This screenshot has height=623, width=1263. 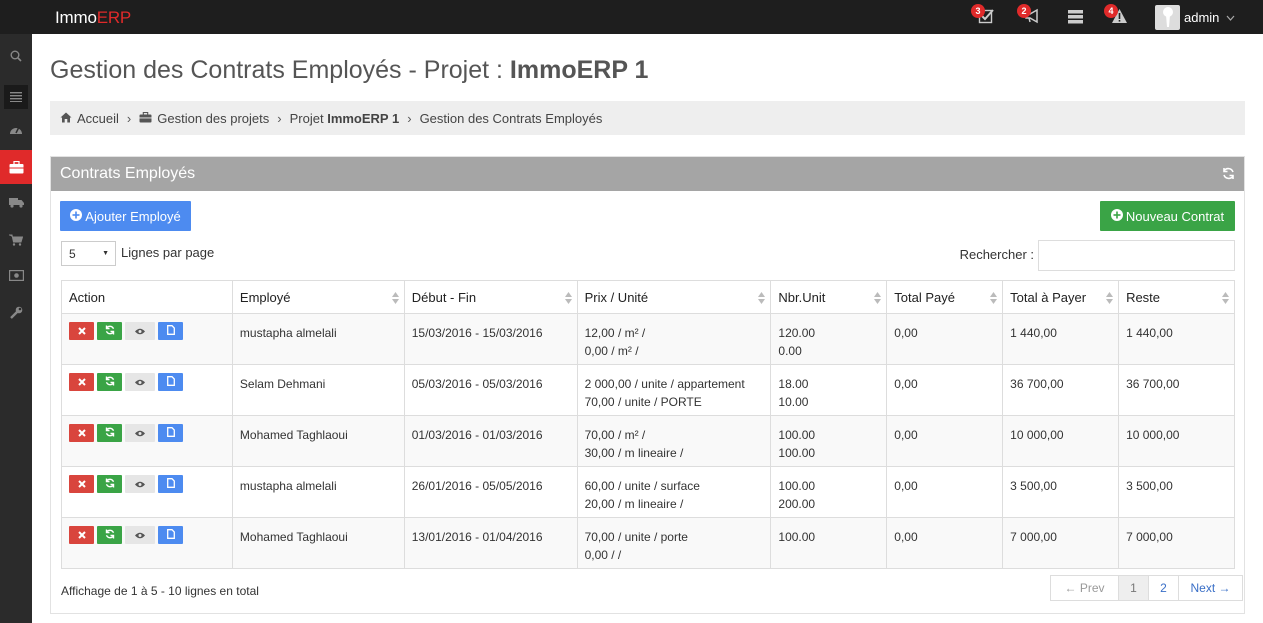 What do you see at coordinates (87, 297) in the screenshot?
I see `column-header-label: Action` at bounding box center [87, 297].